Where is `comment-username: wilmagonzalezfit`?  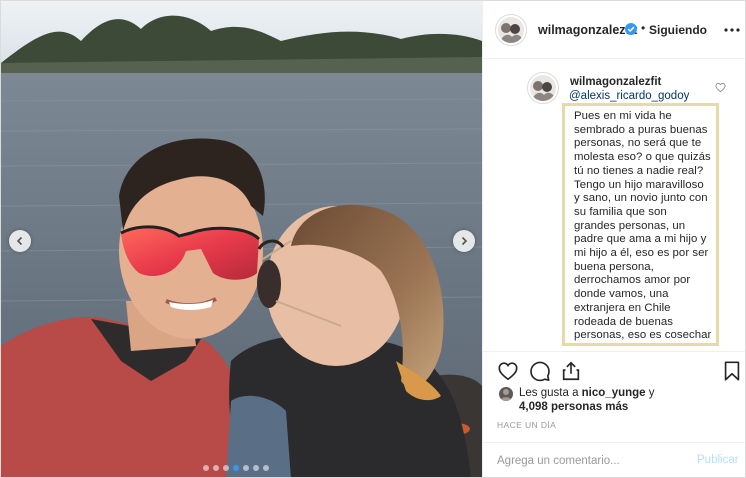 comment-username: wilmagonzalezfit is located at coordinates (615, 82).